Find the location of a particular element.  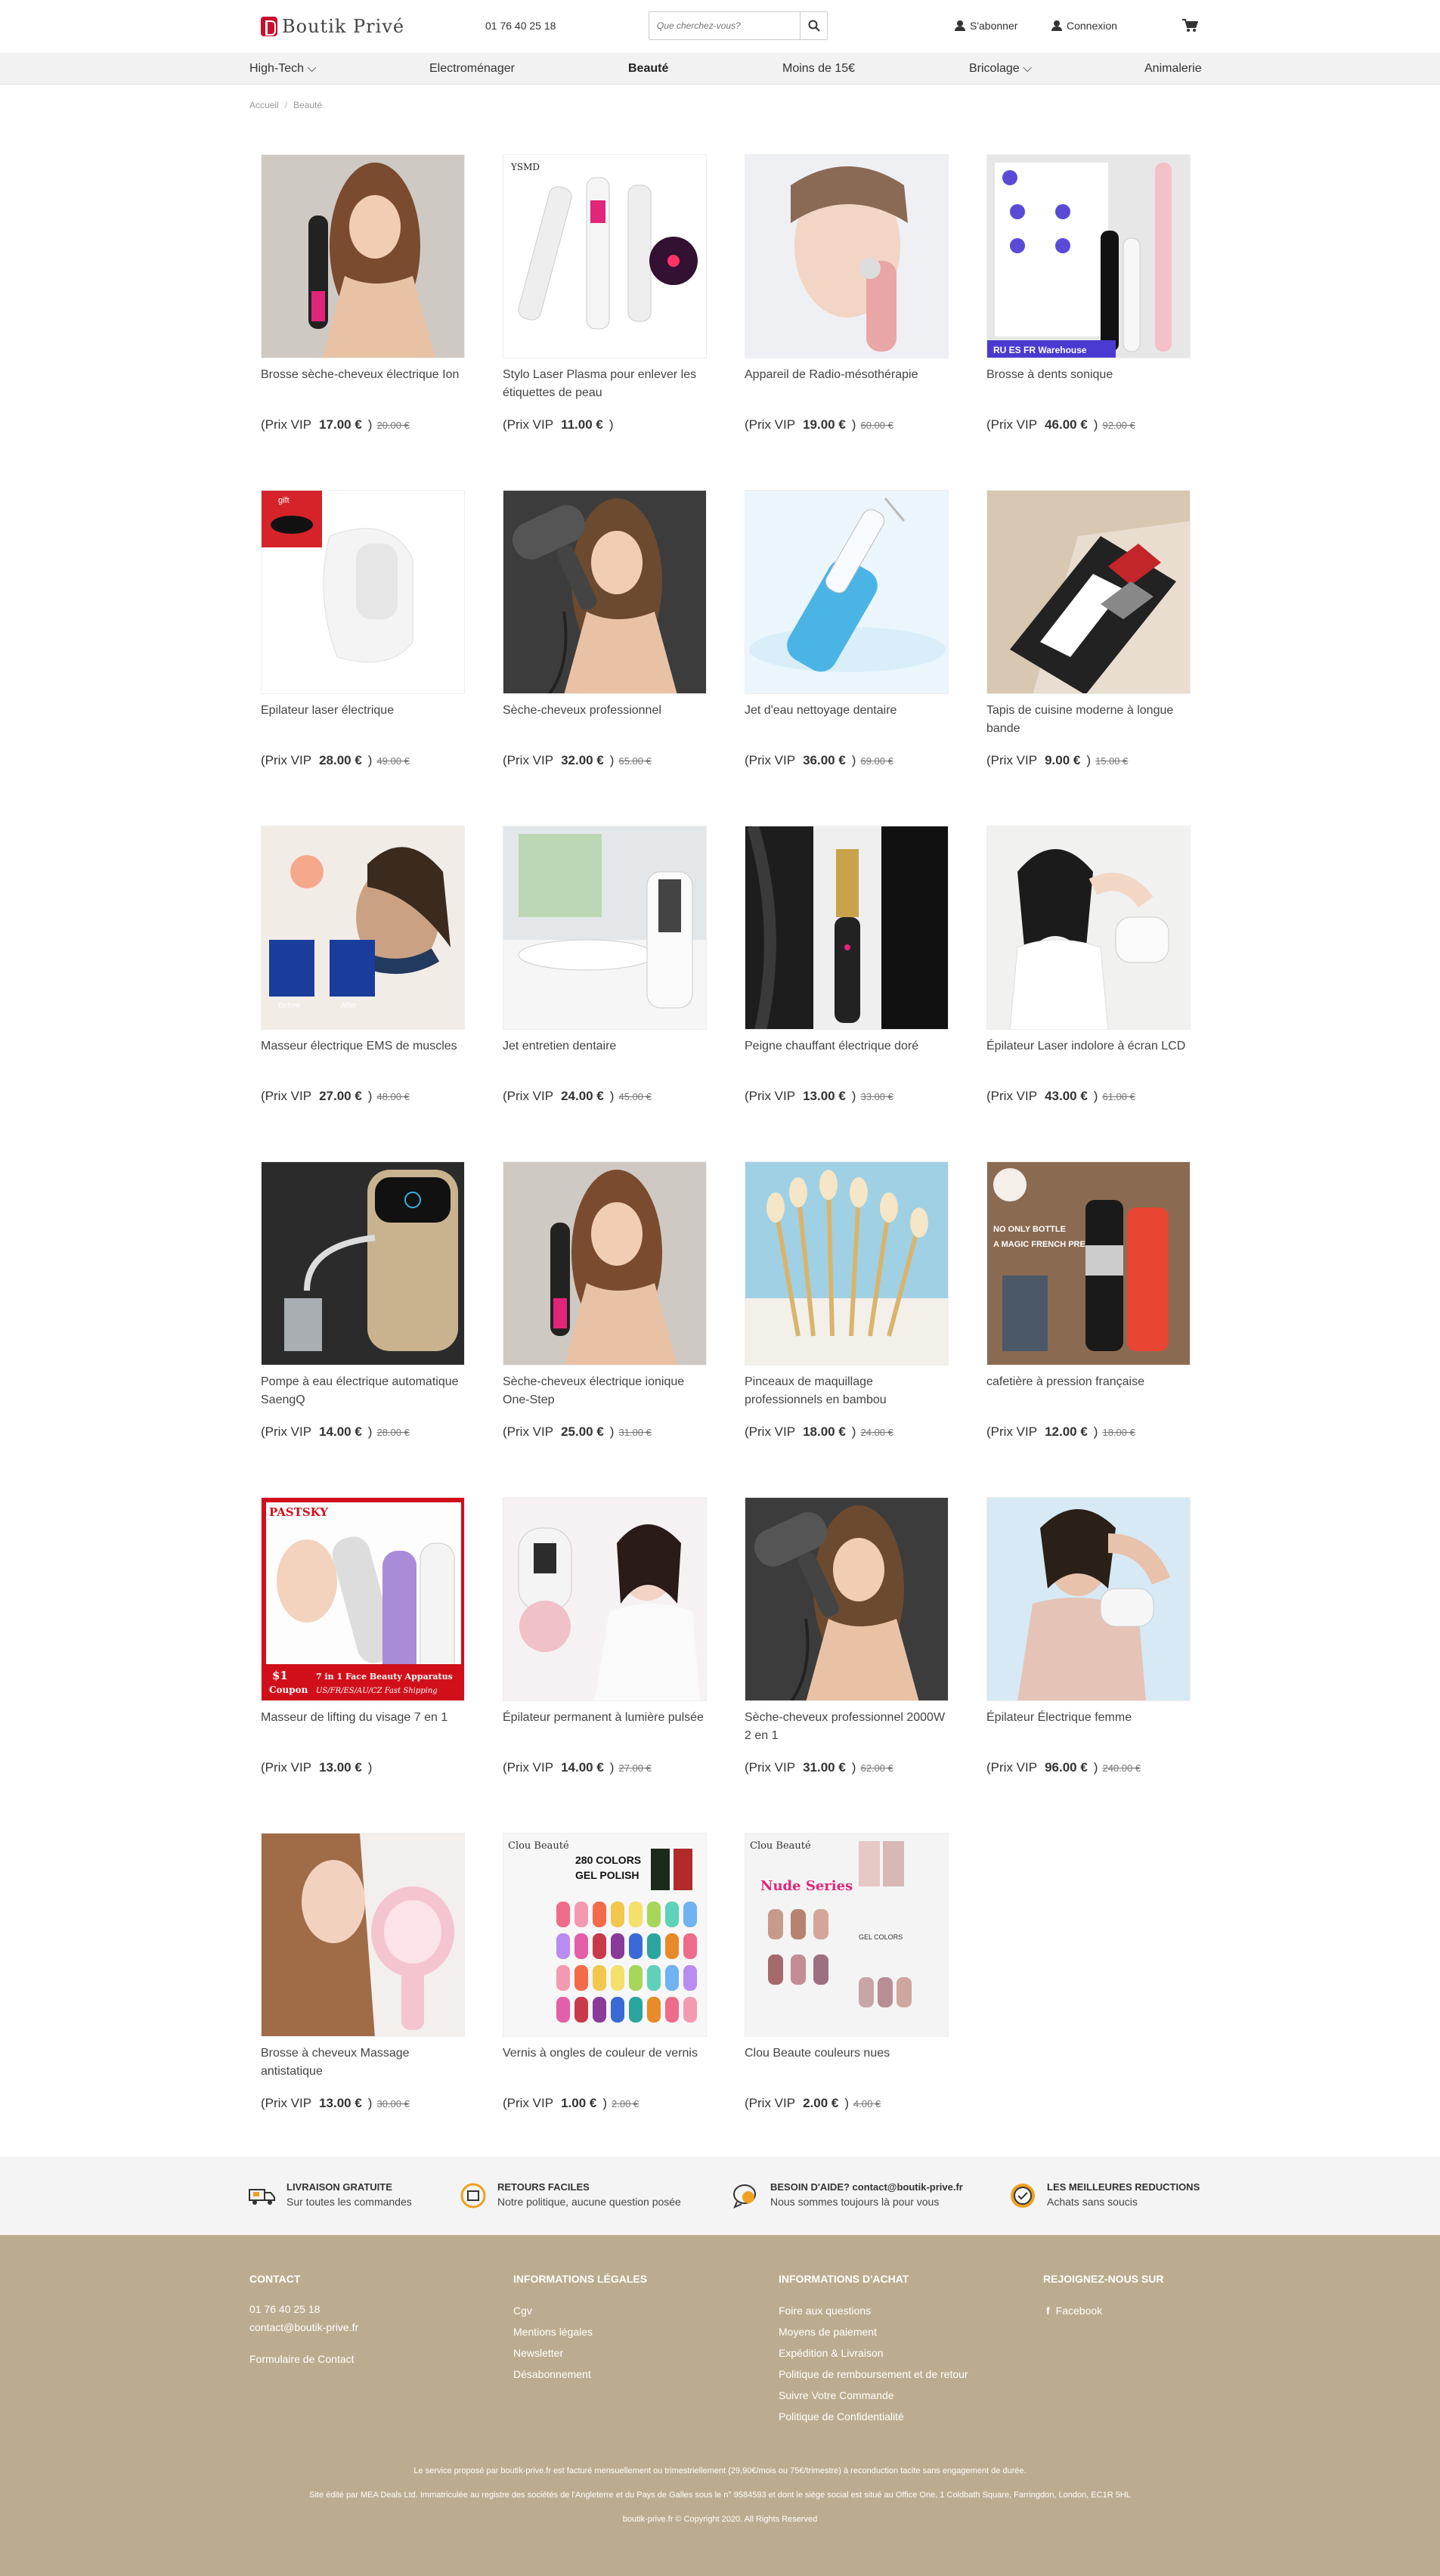

epilator-white-image: gift is located at coordinates (363, 592).